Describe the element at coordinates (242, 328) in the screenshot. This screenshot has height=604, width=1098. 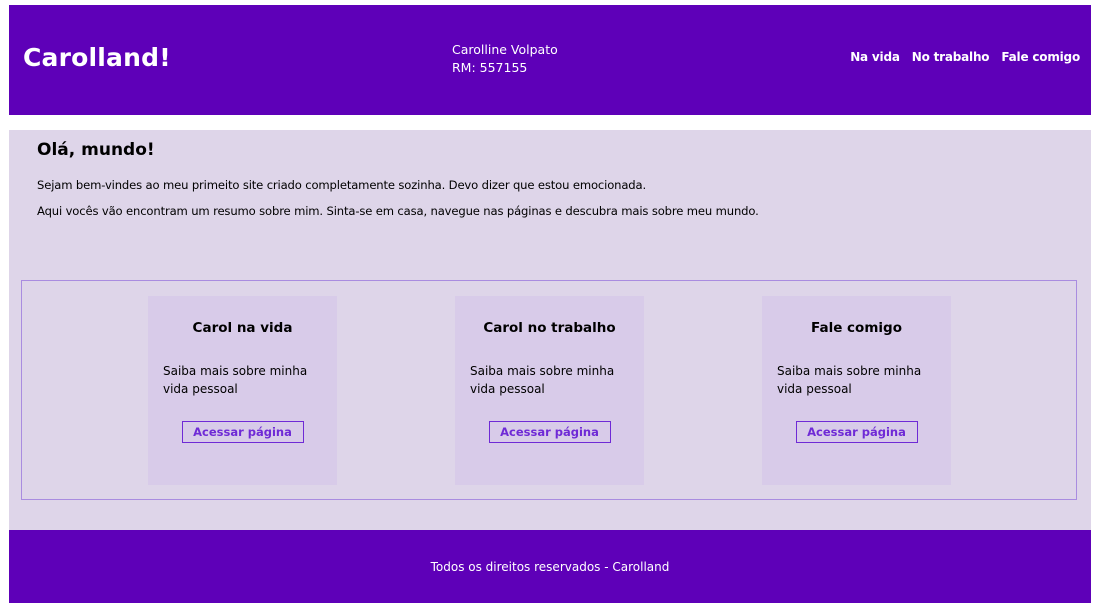
I see `card-title: Carol na vida` at that location.